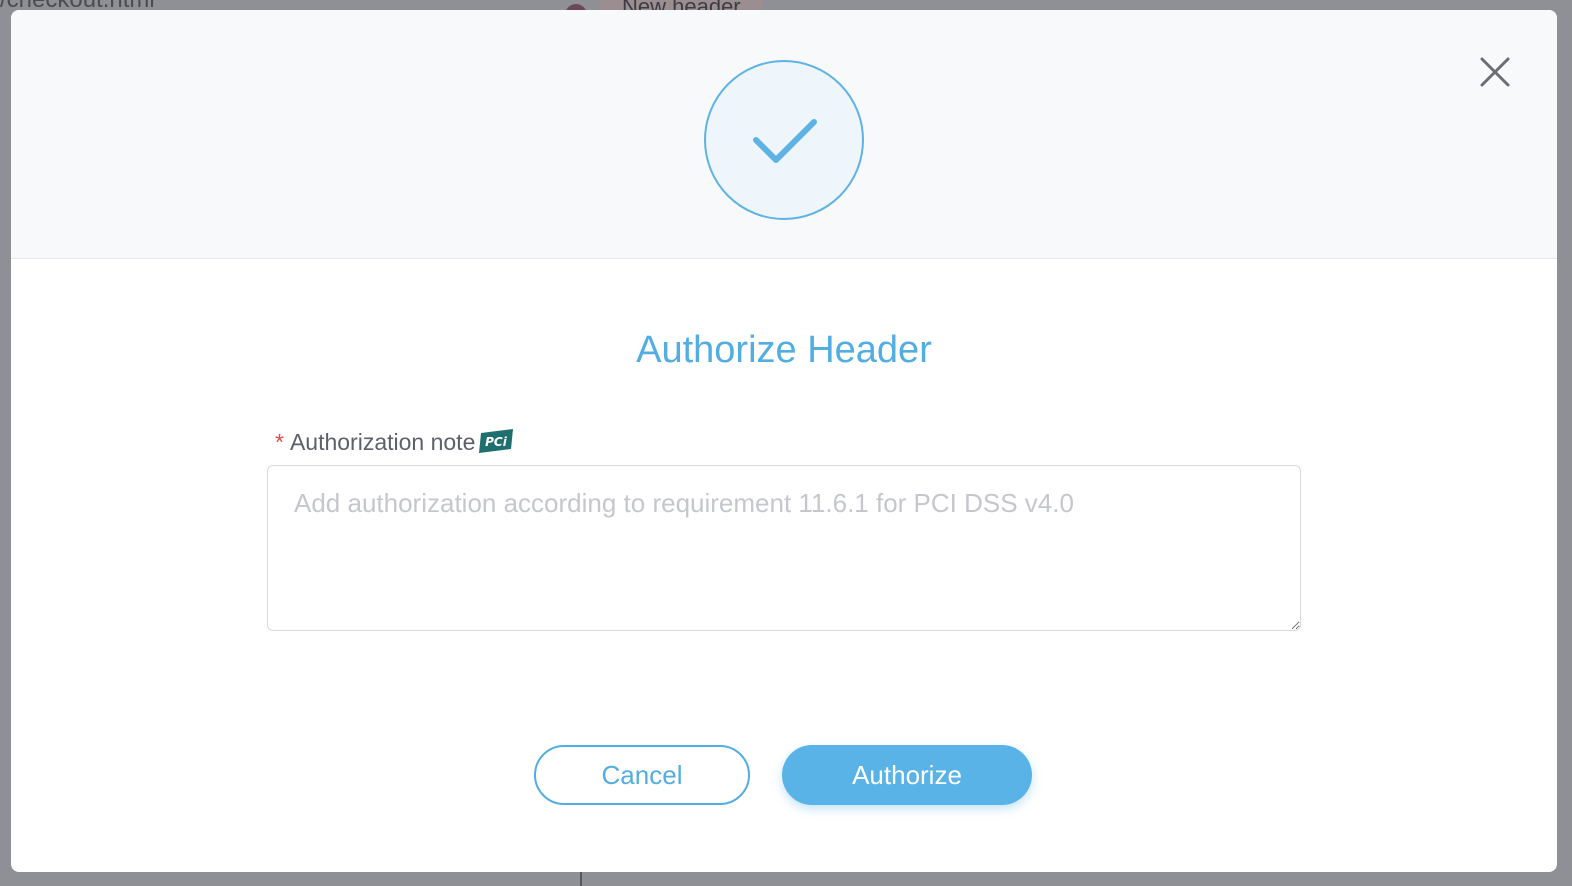 The height and width of the screenshot is (886, 1572). Describe the element at coordinates (279, 442) in the screenshot. I see `required-marker: *` at that location.